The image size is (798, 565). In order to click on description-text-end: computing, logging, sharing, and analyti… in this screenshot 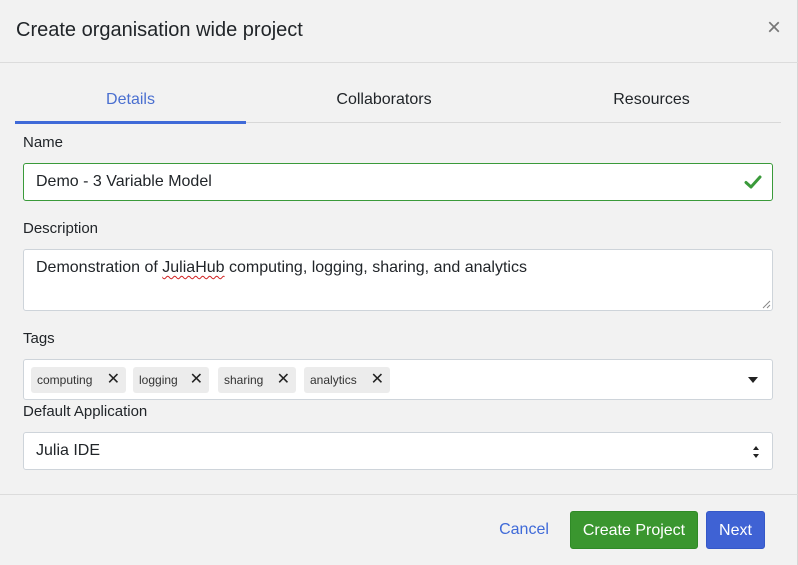, I will do `click(375, 267)`.